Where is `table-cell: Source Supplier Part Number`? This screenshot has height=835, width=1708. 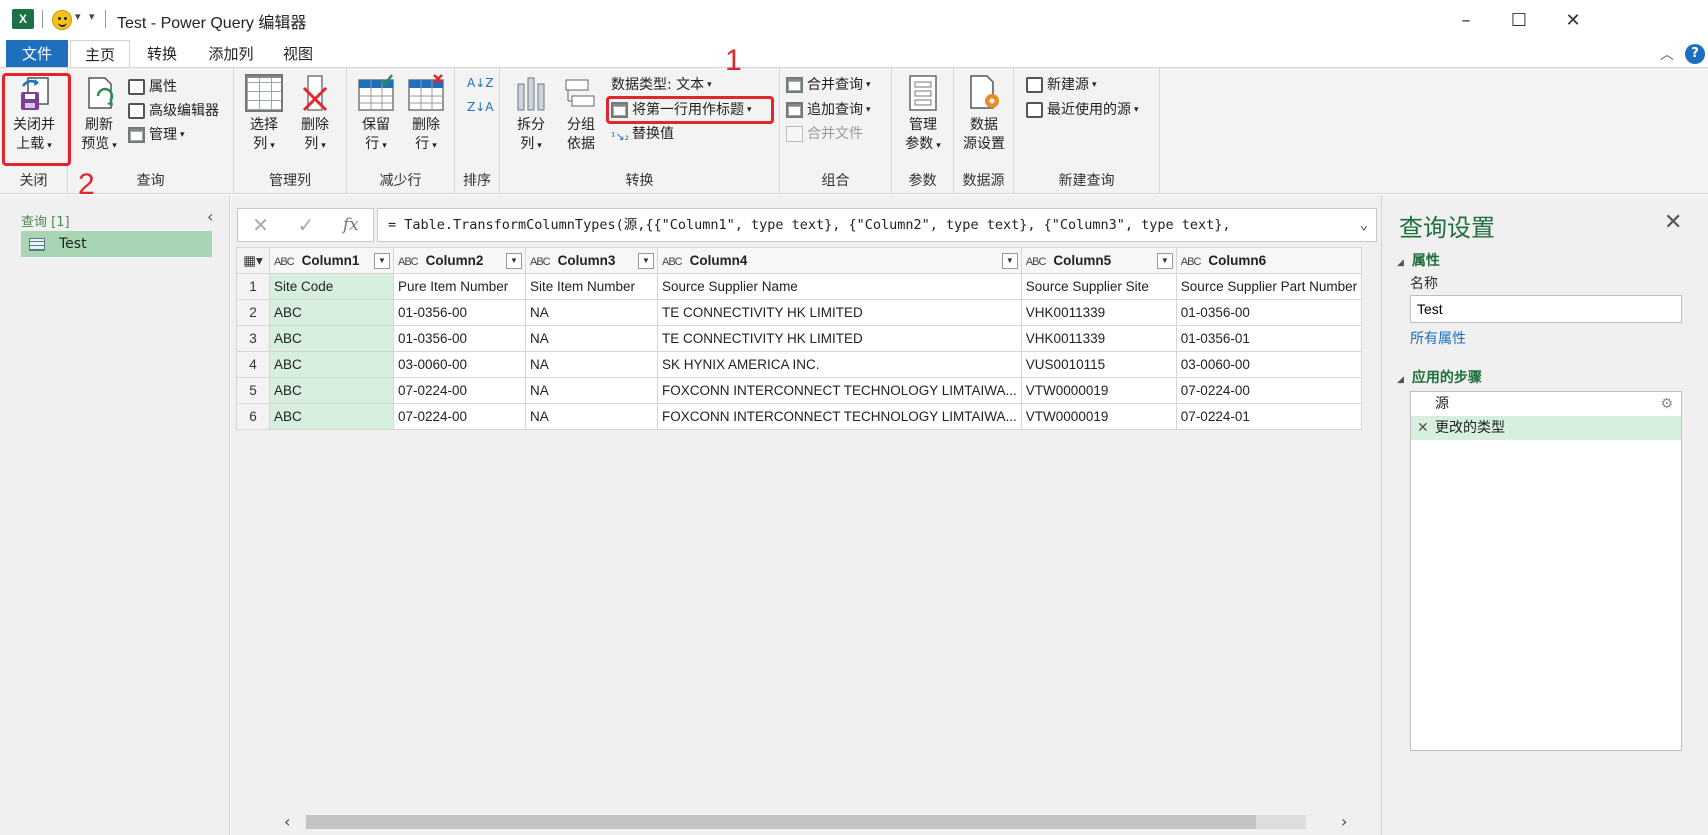
table-cell: Source Supplier Part Number is located at coordinates (1269, 286).